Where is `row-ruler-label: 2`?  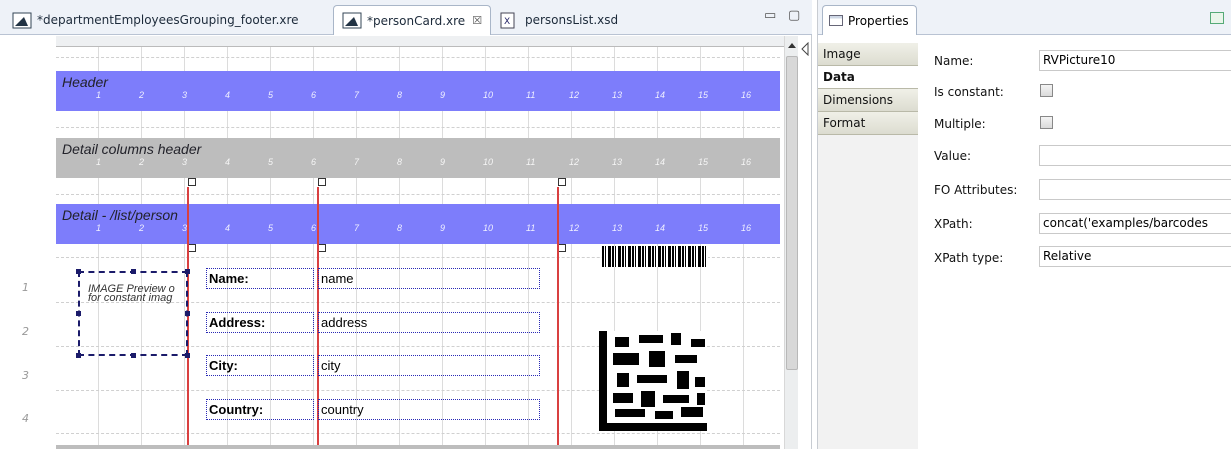 row-ruler-label: 2 is located at coordinates (25, 331).